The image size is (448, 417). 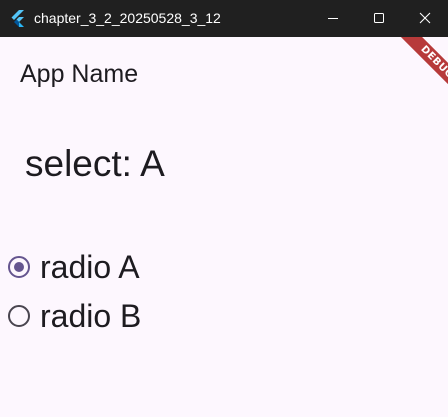 What do you see at coordinates (18, 18) in the screenshot?
I see `flutter-logo-icon` at bounding box center [18, 18].